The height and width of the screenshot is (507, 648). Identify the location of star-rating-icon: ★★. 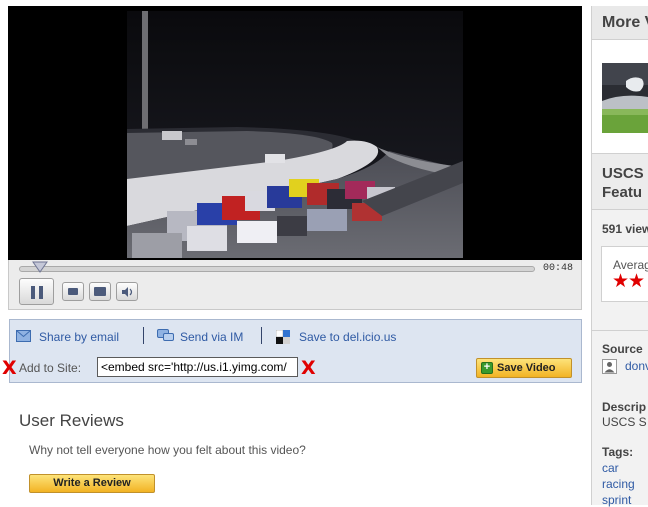
(628, 281).